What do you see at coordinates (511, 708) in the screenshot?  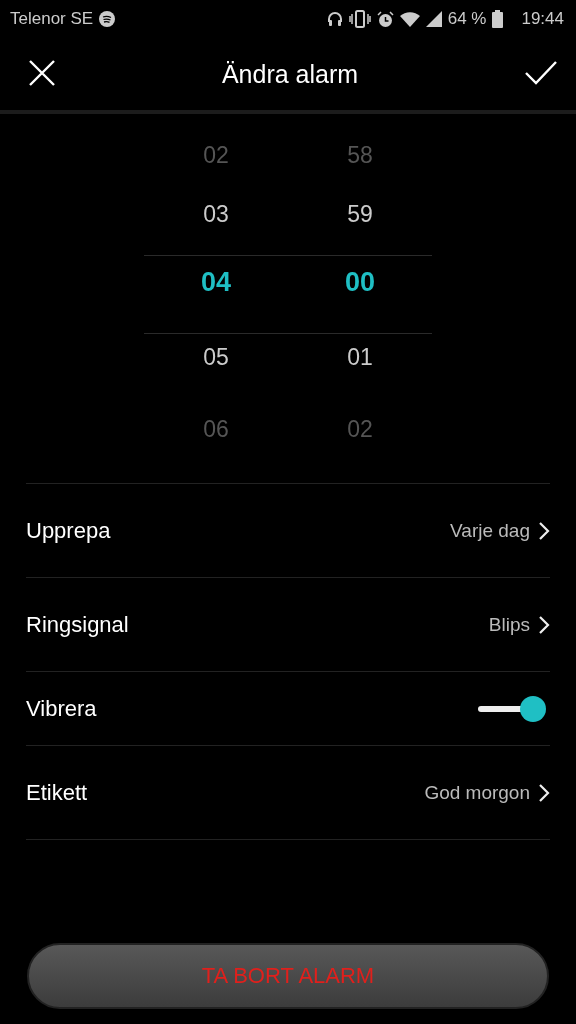 I see `toggle-switch` at bounding box center [511, 708].